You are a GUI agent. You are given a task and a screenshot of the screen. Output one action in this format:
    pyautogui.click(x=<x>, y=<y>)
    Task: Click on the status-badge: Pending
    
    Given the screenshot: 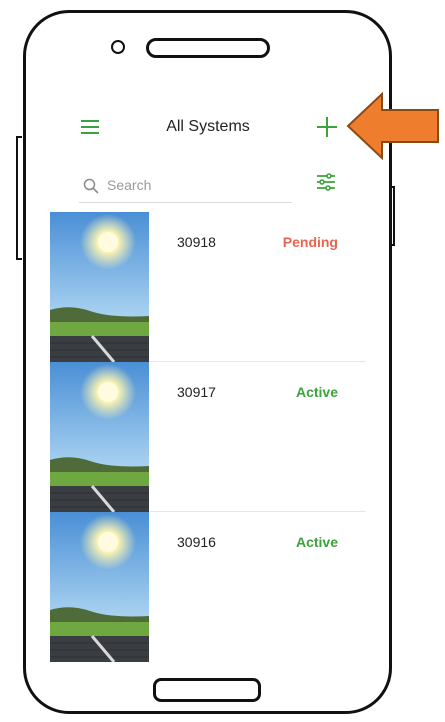 What is the action you would take?
    pyautogui.click(x=310, y=242)
    